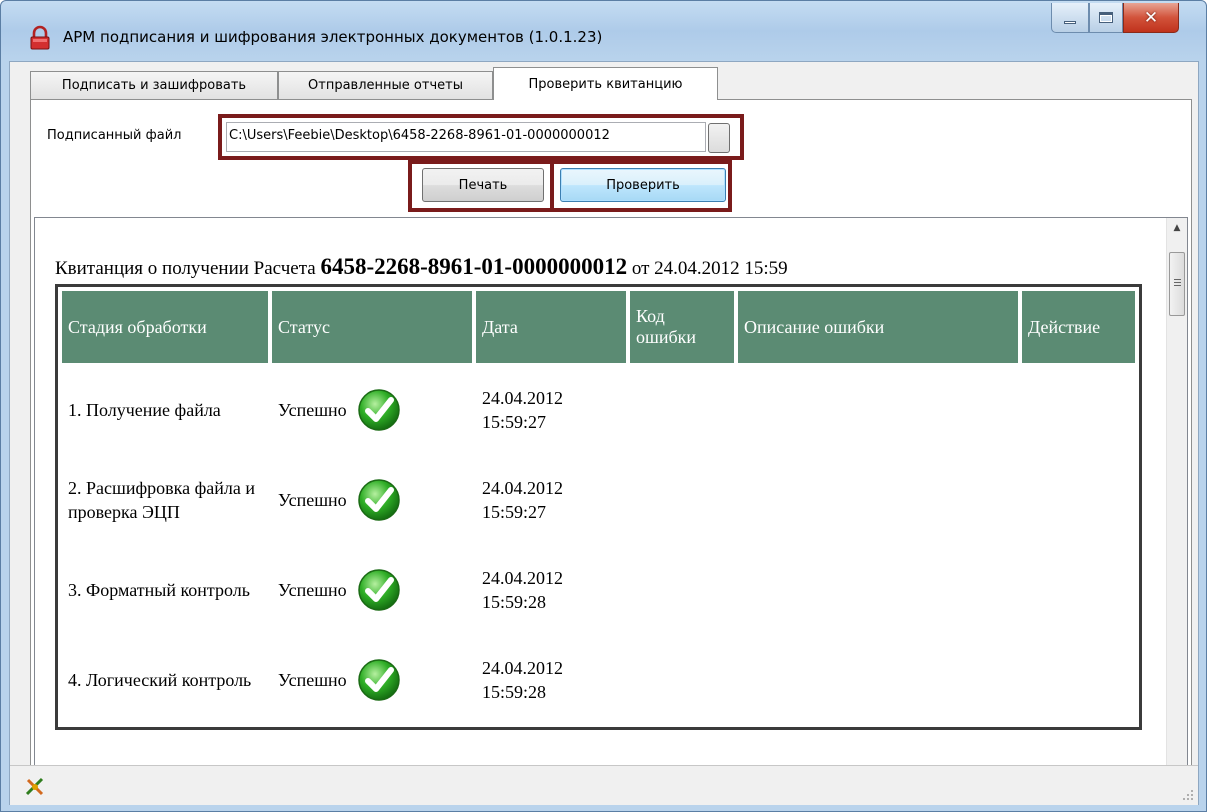 This screenshot has height=812, width=1207. What do you see at coordinates (721, 268) in the screenshot?
I see `receipt-datetime: 24.04.2012 15:59` at bounding box center [721, 268].